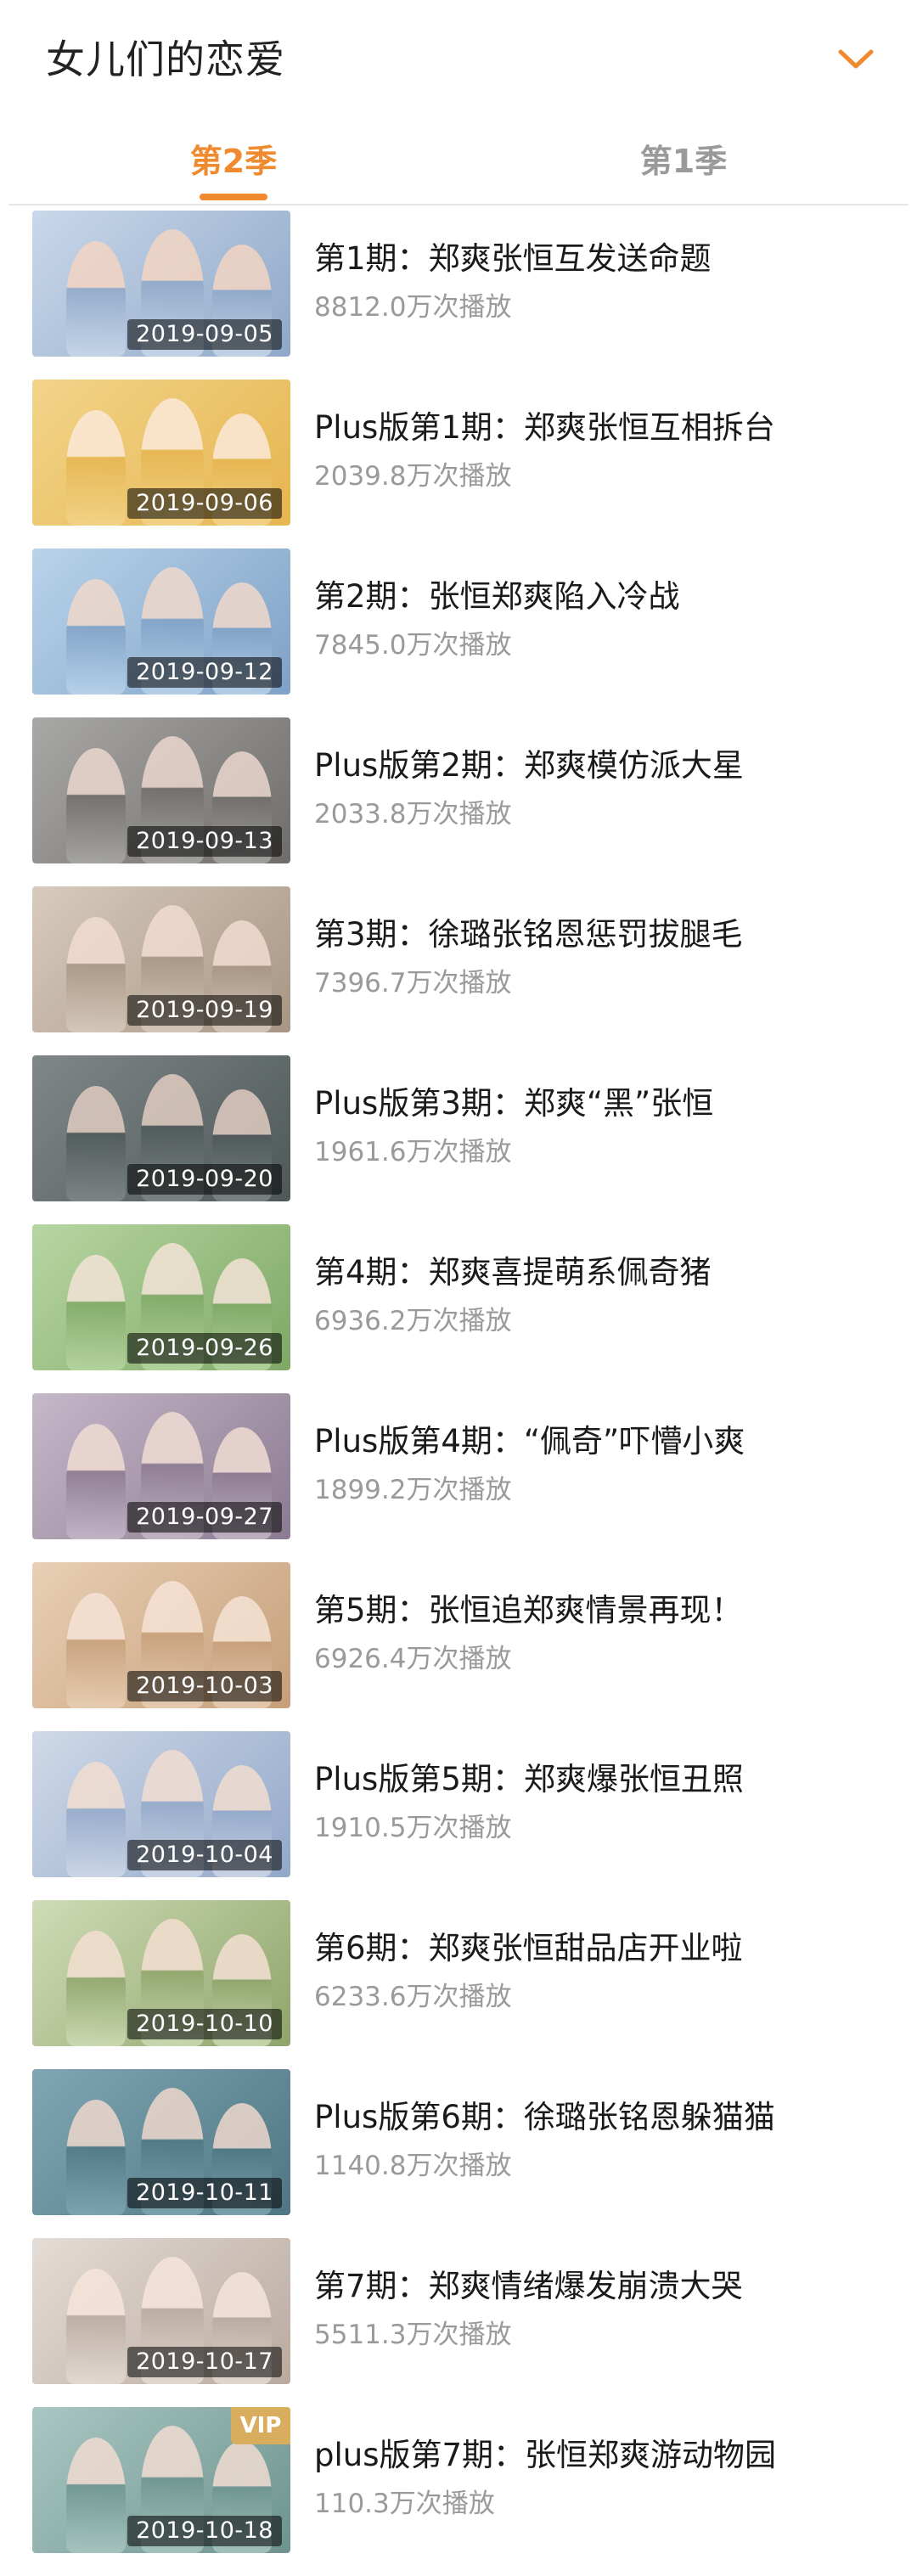  I want to click on episode-item: 2019-09-20 Plus版第3期：郑爽“黑”张恒 1961.6万次播放, so click(458, 1139).